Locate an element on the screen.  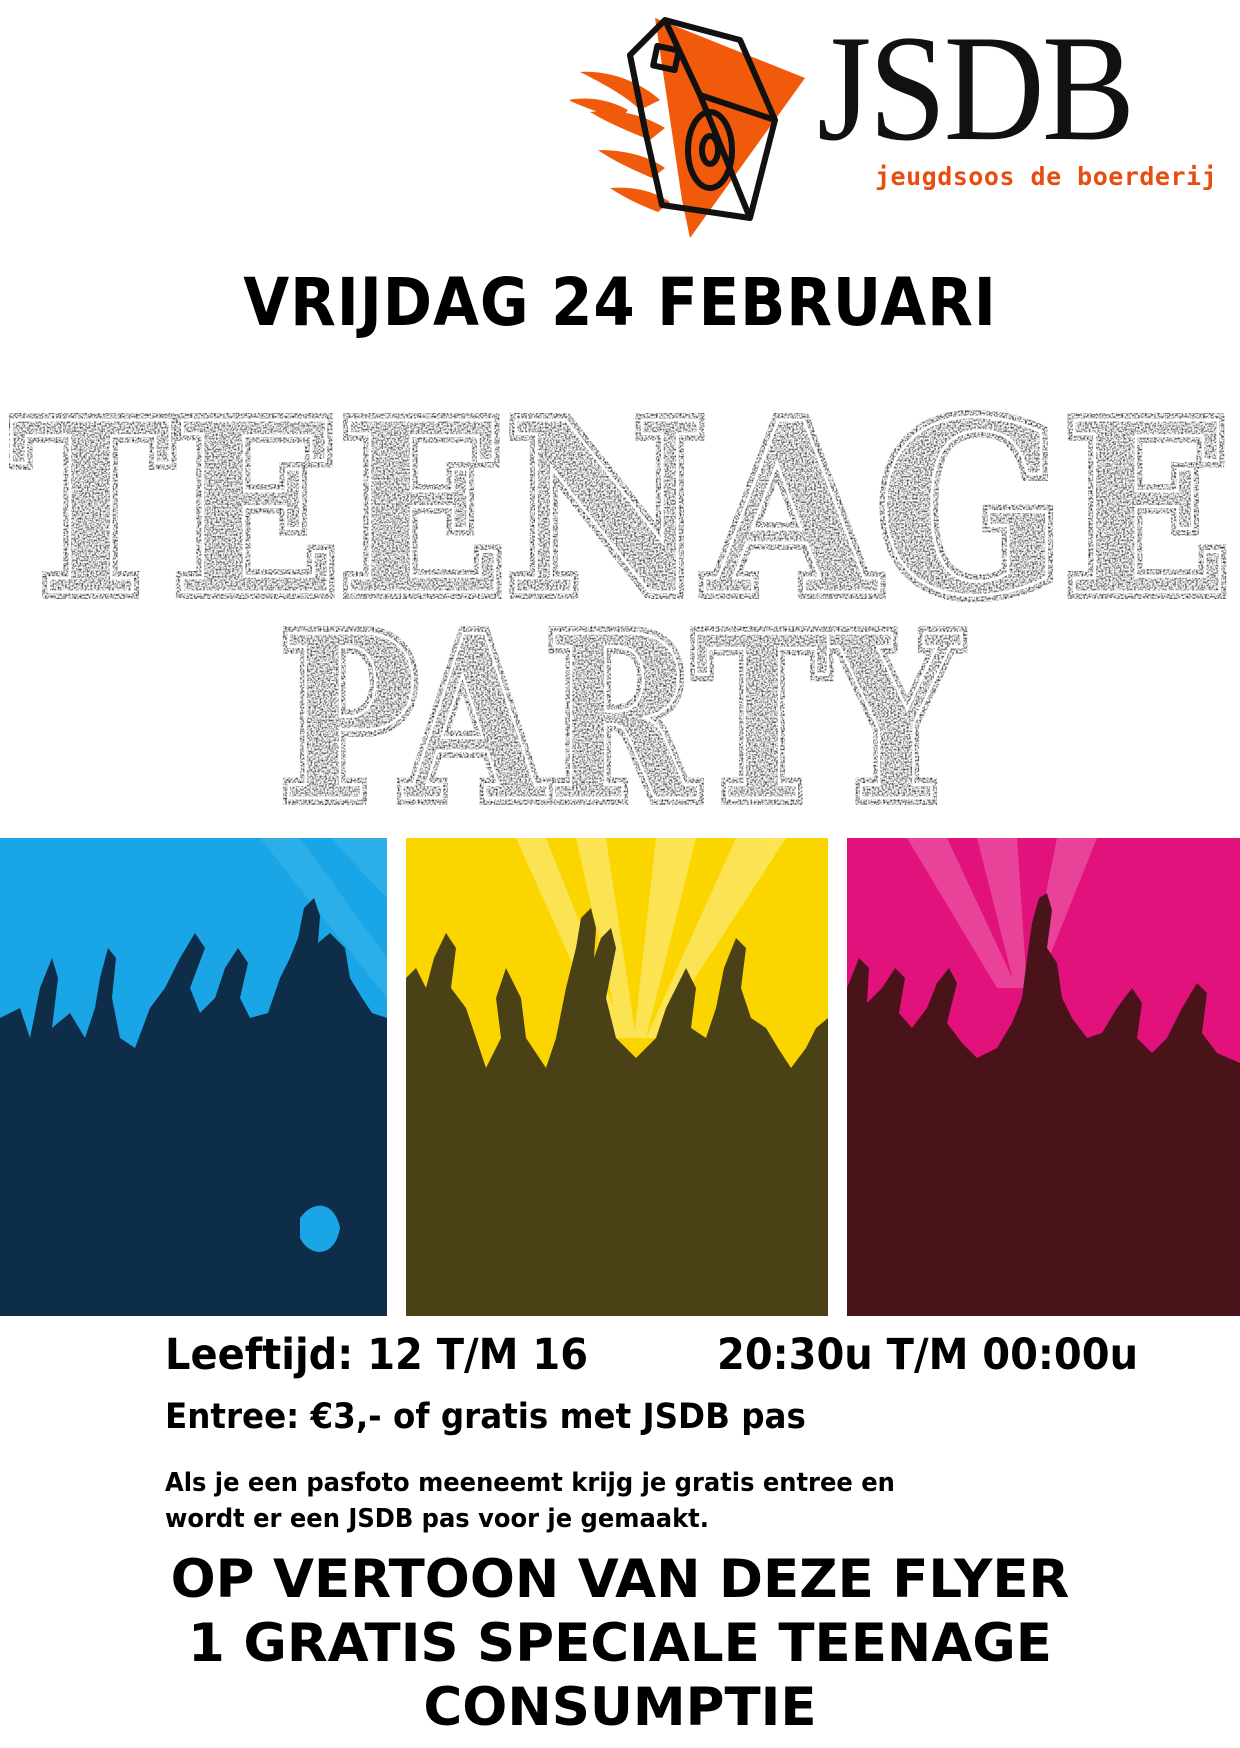
event-date: VRIJDAG 24 FEBRUARI is located at coordinates (620, 302).